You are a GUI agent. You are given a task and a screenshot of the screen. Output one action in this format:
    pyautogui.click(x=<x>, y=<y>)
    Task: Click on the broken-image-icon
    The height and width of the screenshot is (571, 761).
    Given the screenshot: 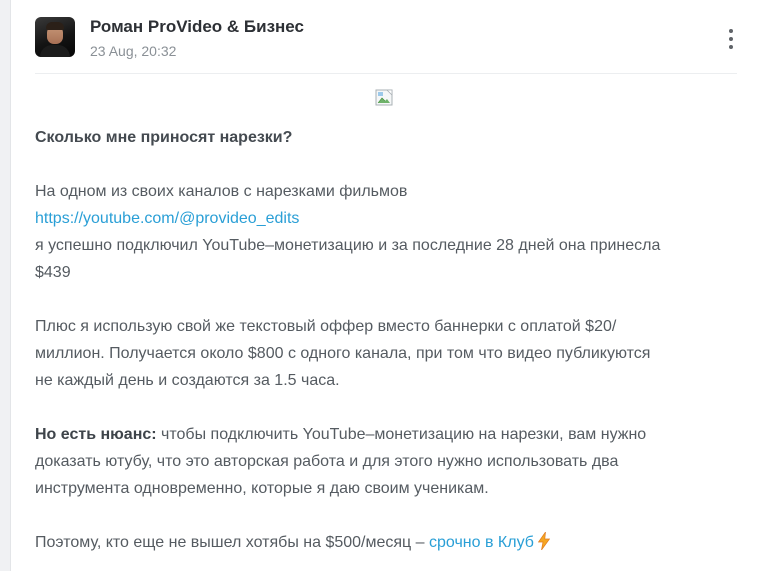 What is the action you would take?
    pyautogui.click(x=384, y=97)
    